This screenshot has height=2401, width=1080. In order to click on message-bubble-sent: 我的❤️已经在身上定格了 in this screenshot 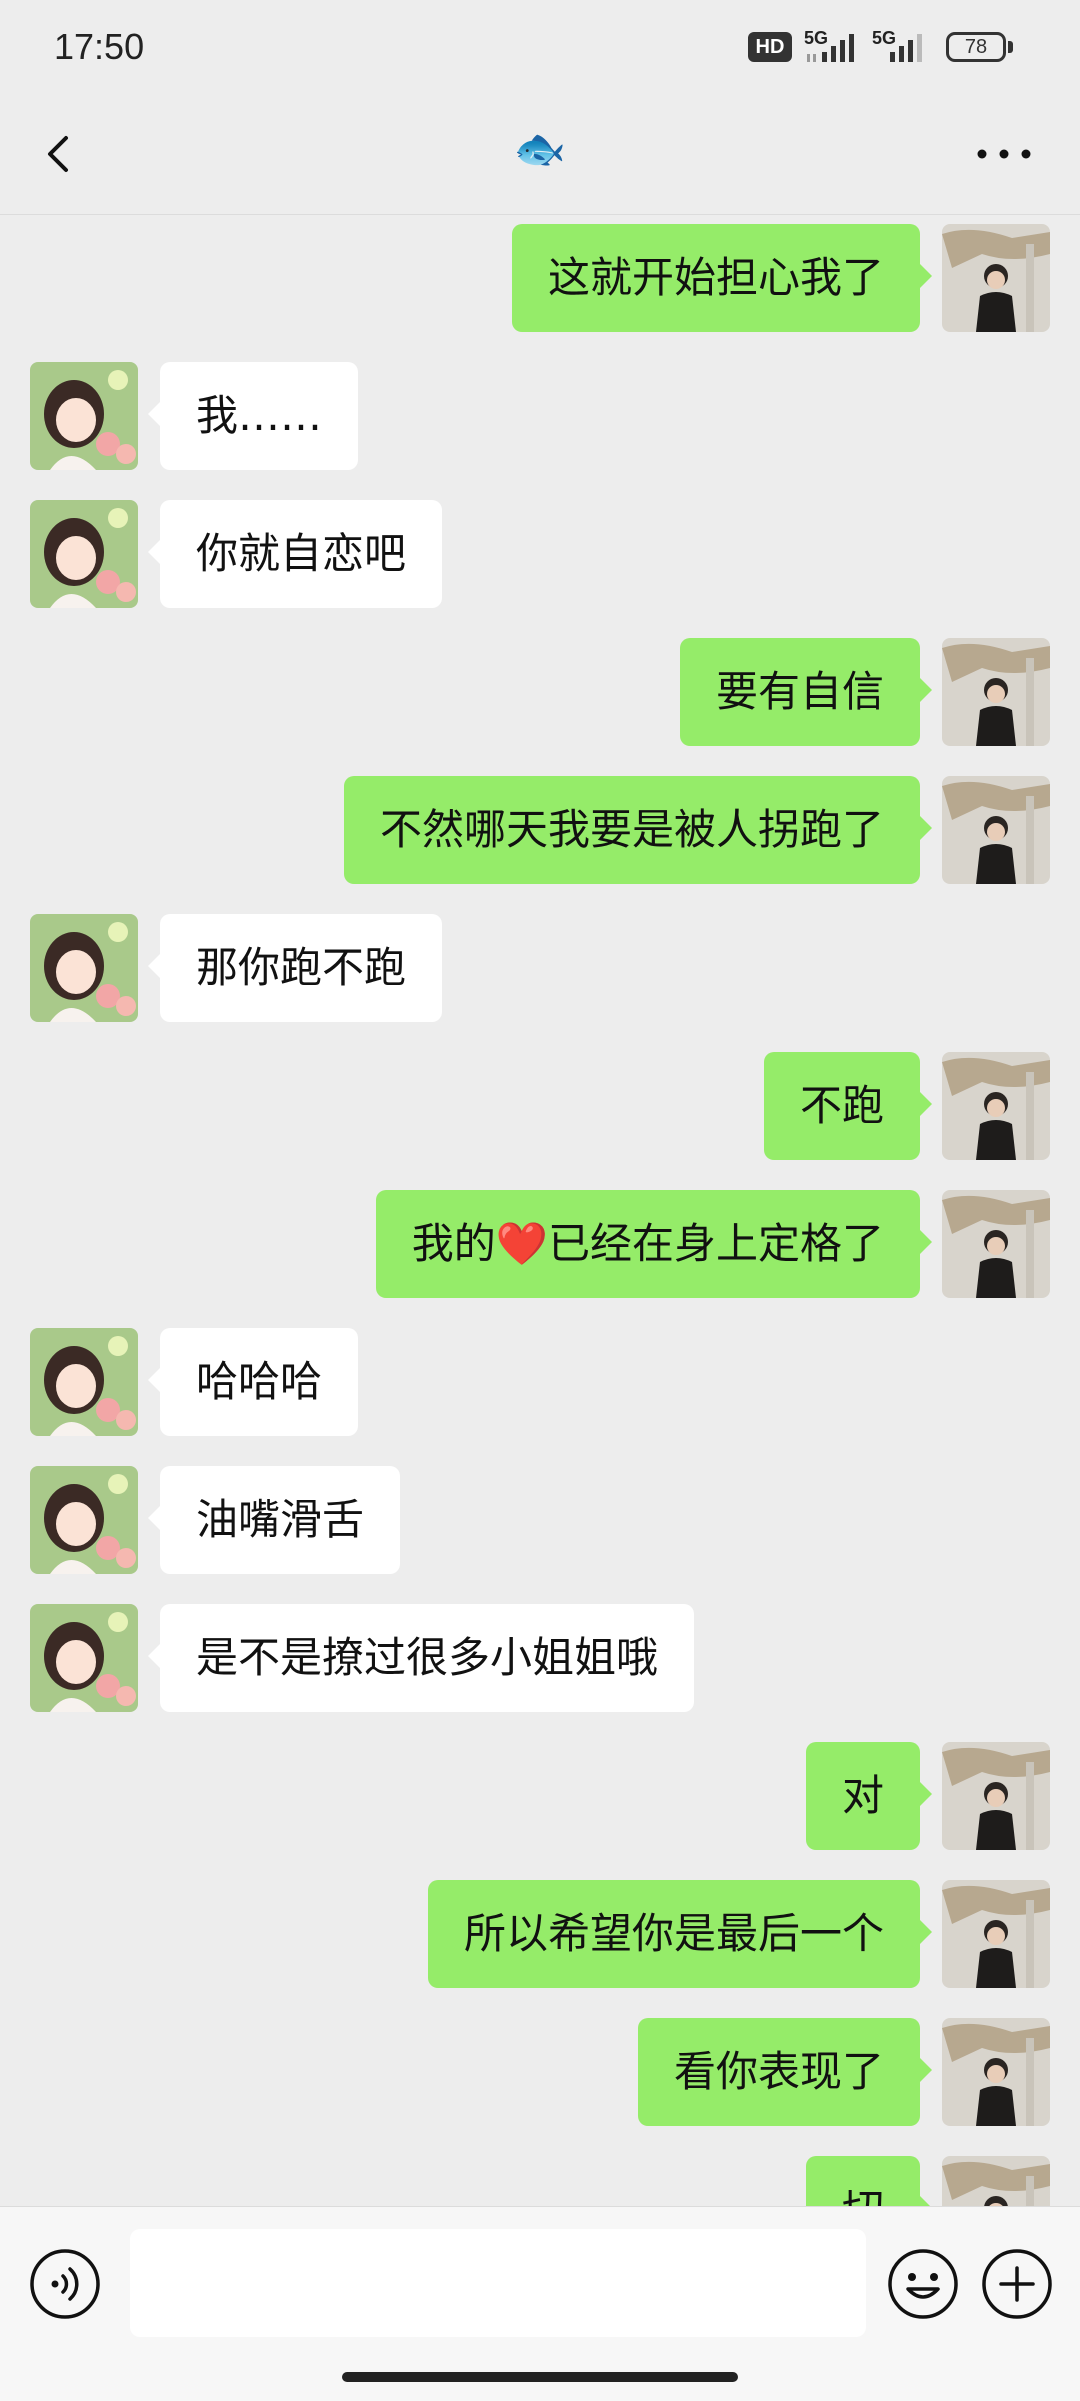, I will do `click(654, 1244)`.